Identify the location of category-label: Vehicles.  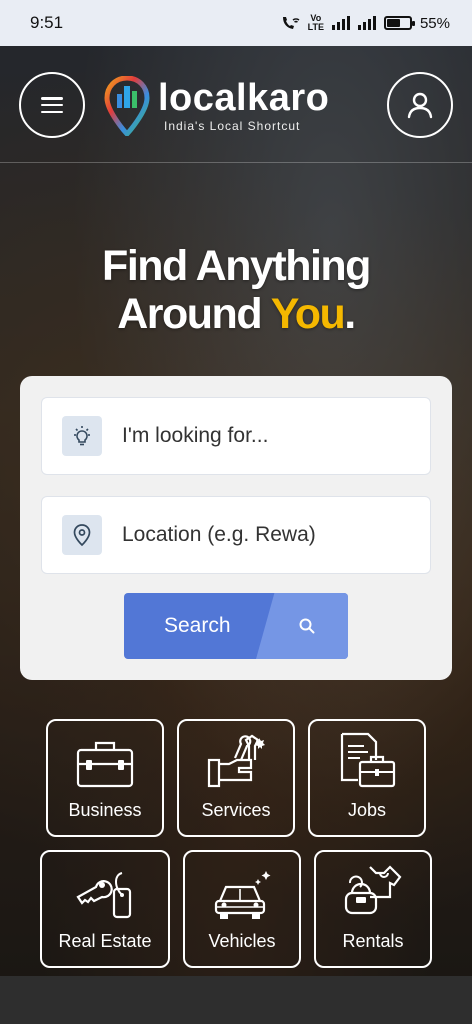
(242, 941).